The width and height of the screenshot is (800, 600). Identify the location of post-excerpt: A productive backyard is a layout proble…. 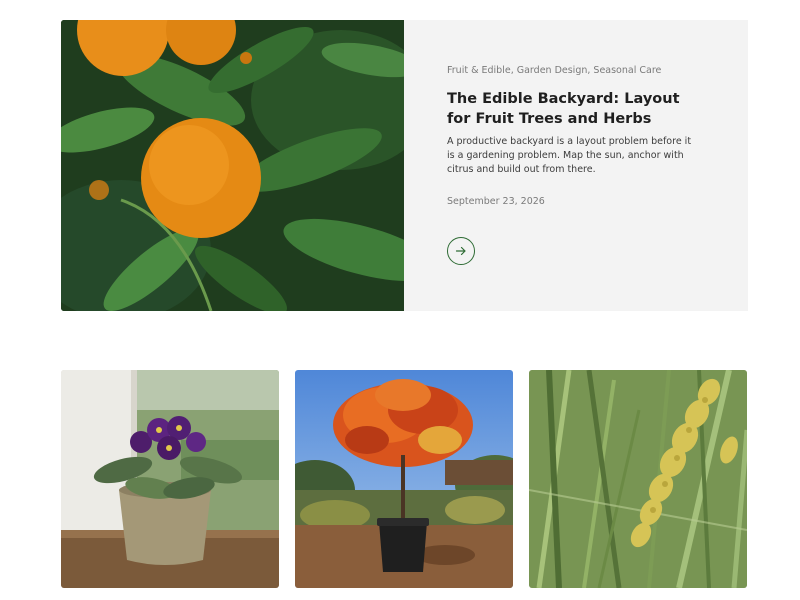
(569, 155).